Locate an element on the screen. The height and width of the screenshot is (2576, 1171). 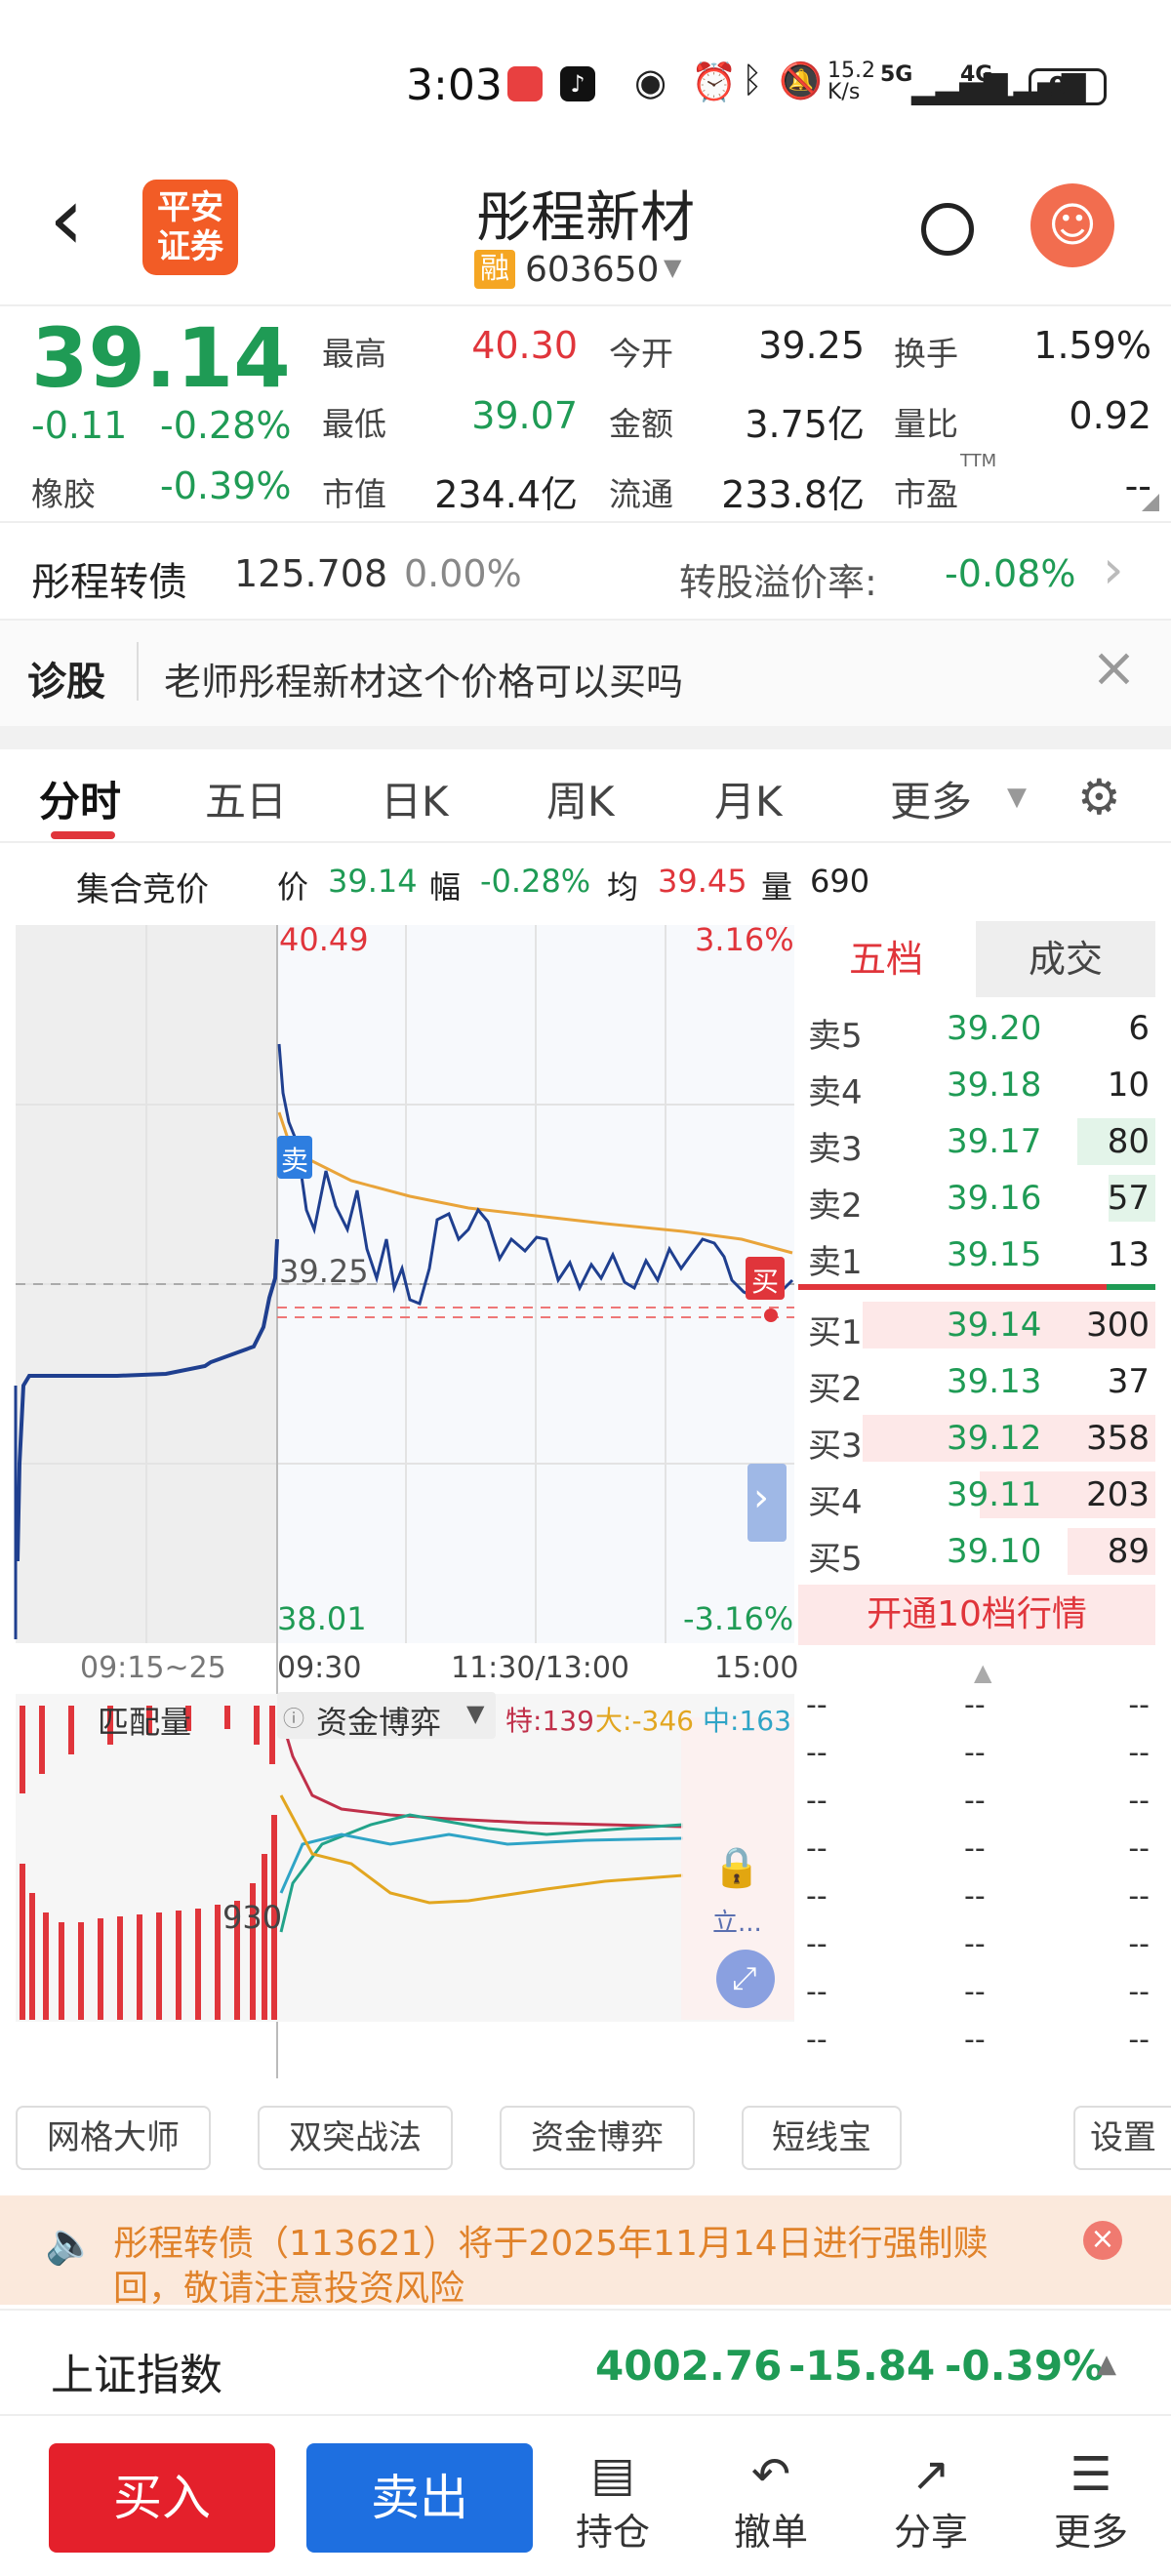
bid-volume: 89 is located at coordinates (1128, 1551).